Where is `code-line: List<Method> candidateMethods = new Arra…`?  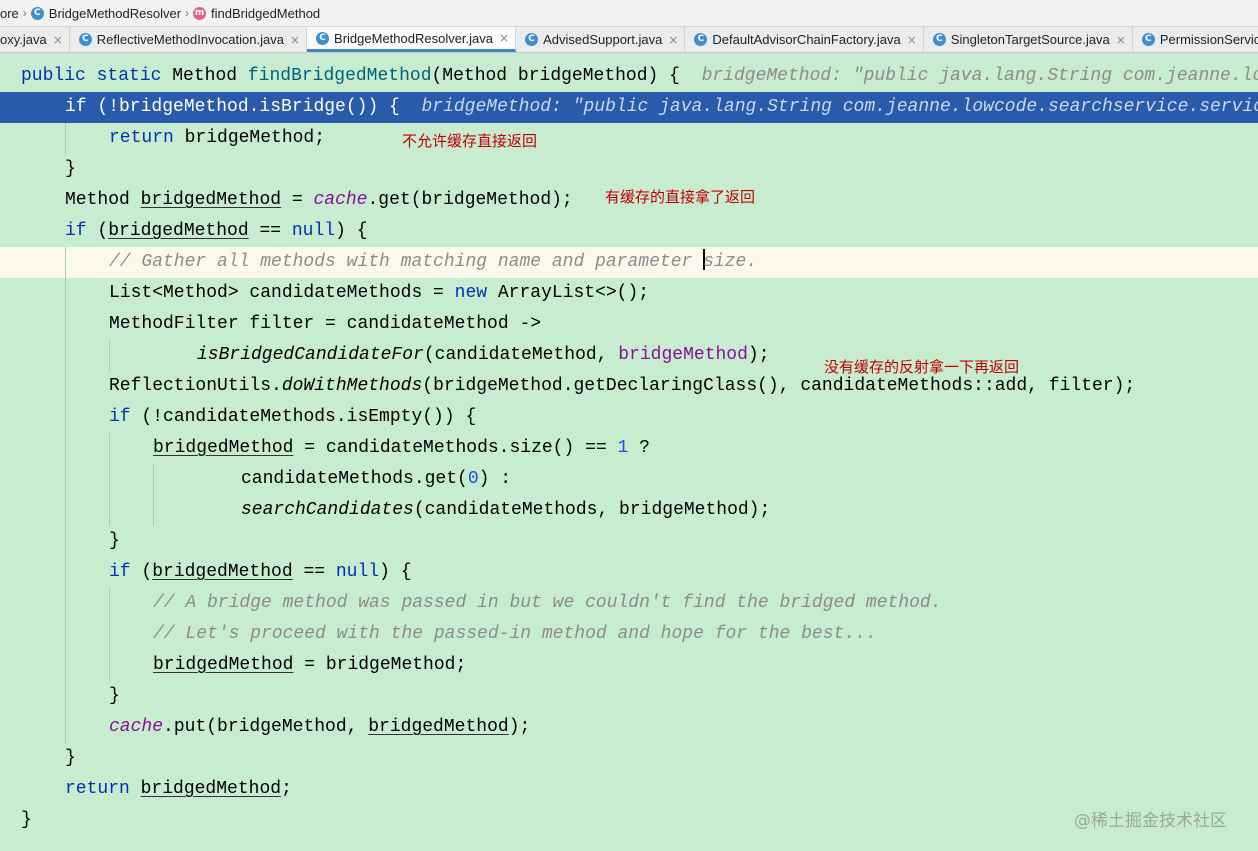 code-line: List<Method> candidateMethods = new Arra… is located at coordinates (629, 293).